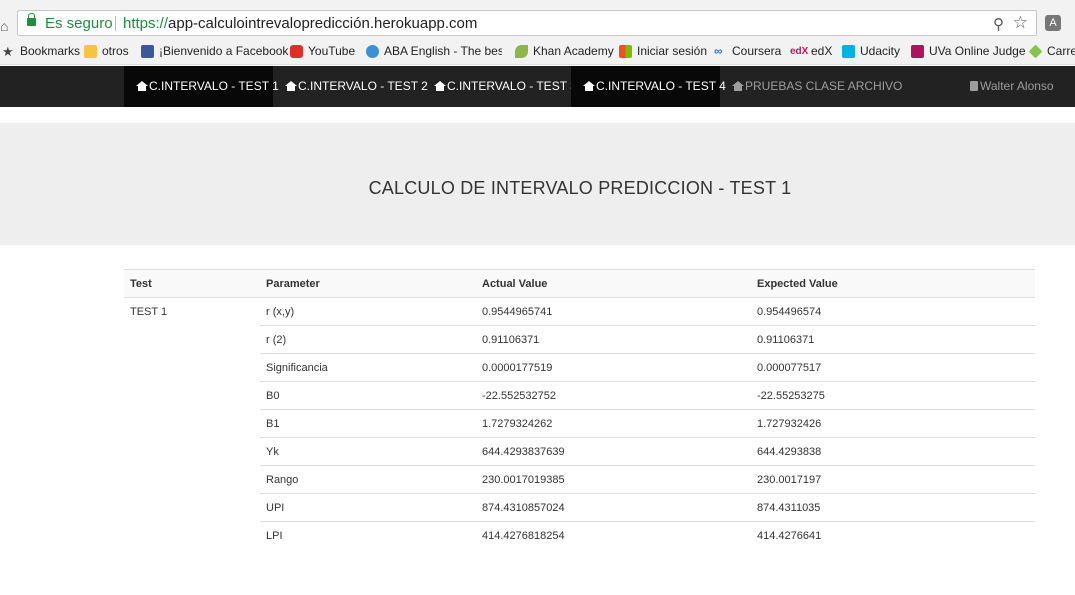 The height and width of the screenshot is (595, 1075). Describe the element at coordinates (625, 51) in the screenshot. I see `microsoft-icon` at that location.